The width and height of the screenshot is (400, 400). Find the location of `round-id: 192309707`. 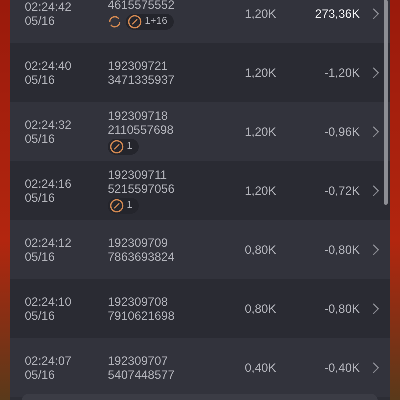

round-id: 192309707 is located at coordinates (139, 361).